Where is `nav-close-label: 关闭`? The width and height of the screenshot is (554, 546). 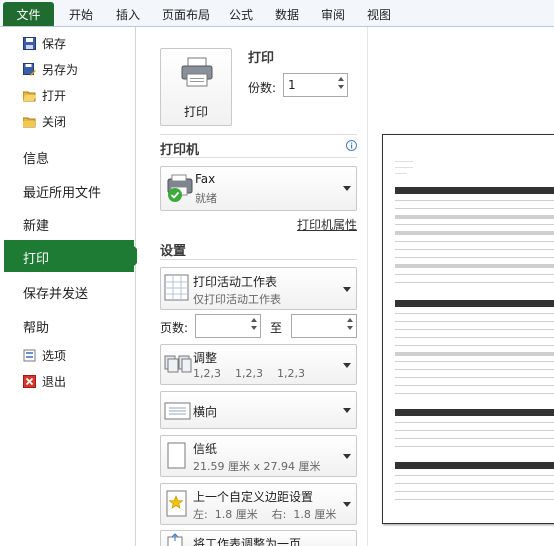
nav-close-label: 关闭 is located at coordinates (54, 121).